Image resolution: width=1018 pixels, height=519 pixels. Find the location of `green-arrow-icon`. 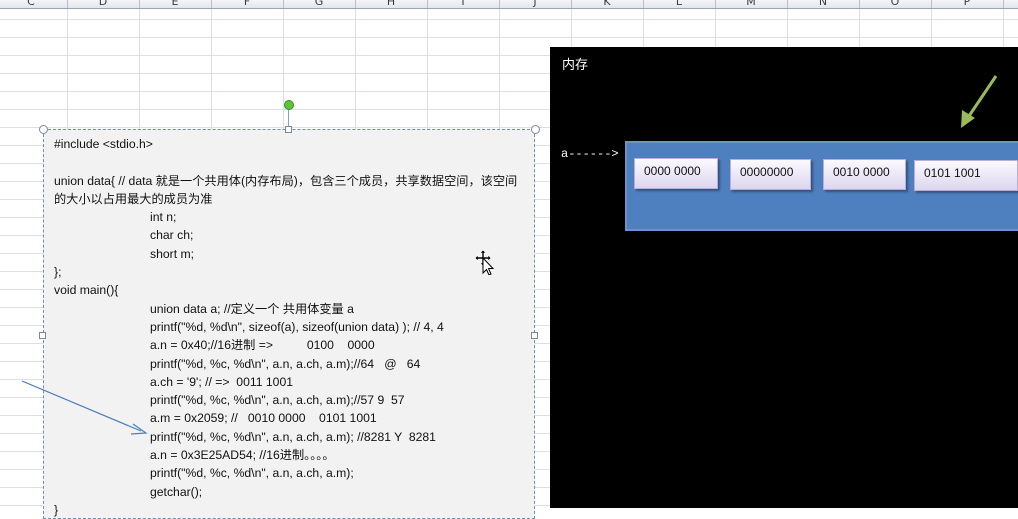

green-arrow-icon is located at coordinates (979, 101).